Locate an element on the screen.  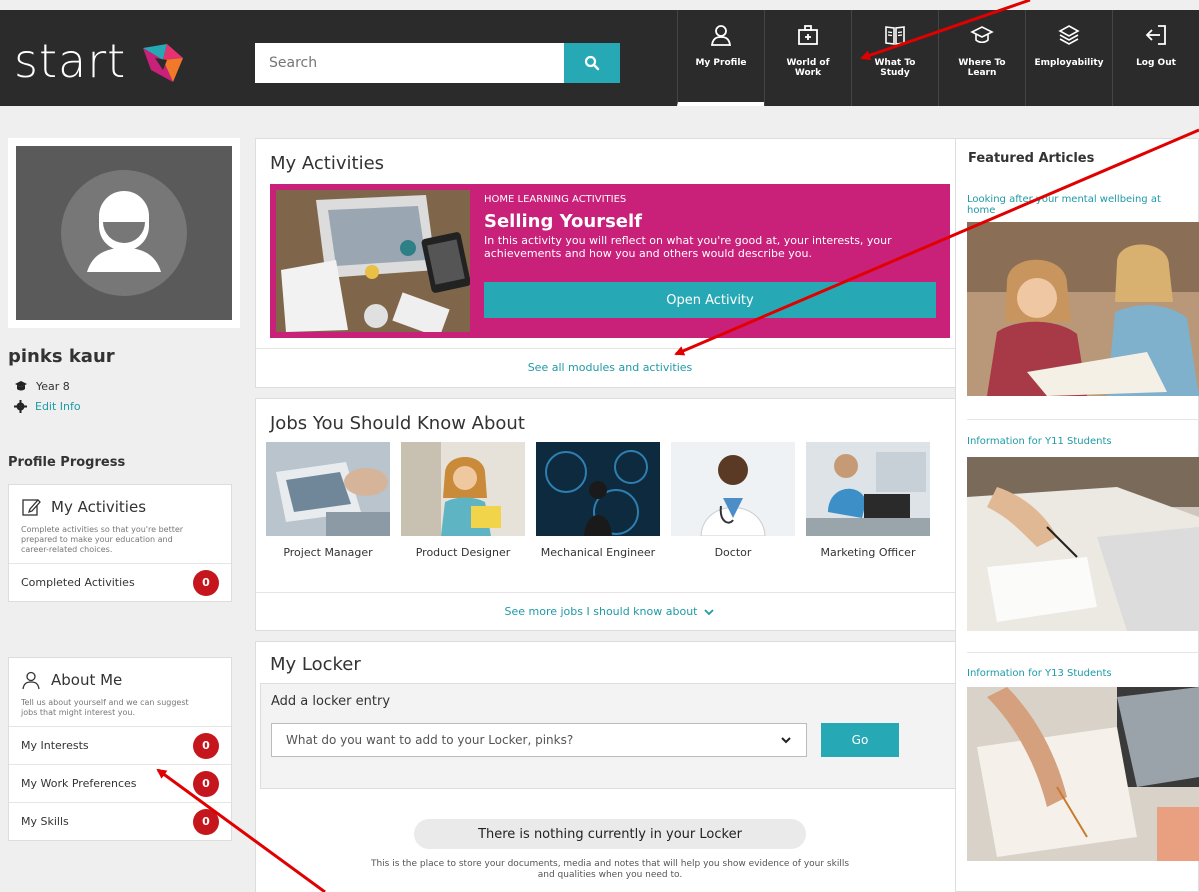
search-bar is located at coordinates (437, 63).